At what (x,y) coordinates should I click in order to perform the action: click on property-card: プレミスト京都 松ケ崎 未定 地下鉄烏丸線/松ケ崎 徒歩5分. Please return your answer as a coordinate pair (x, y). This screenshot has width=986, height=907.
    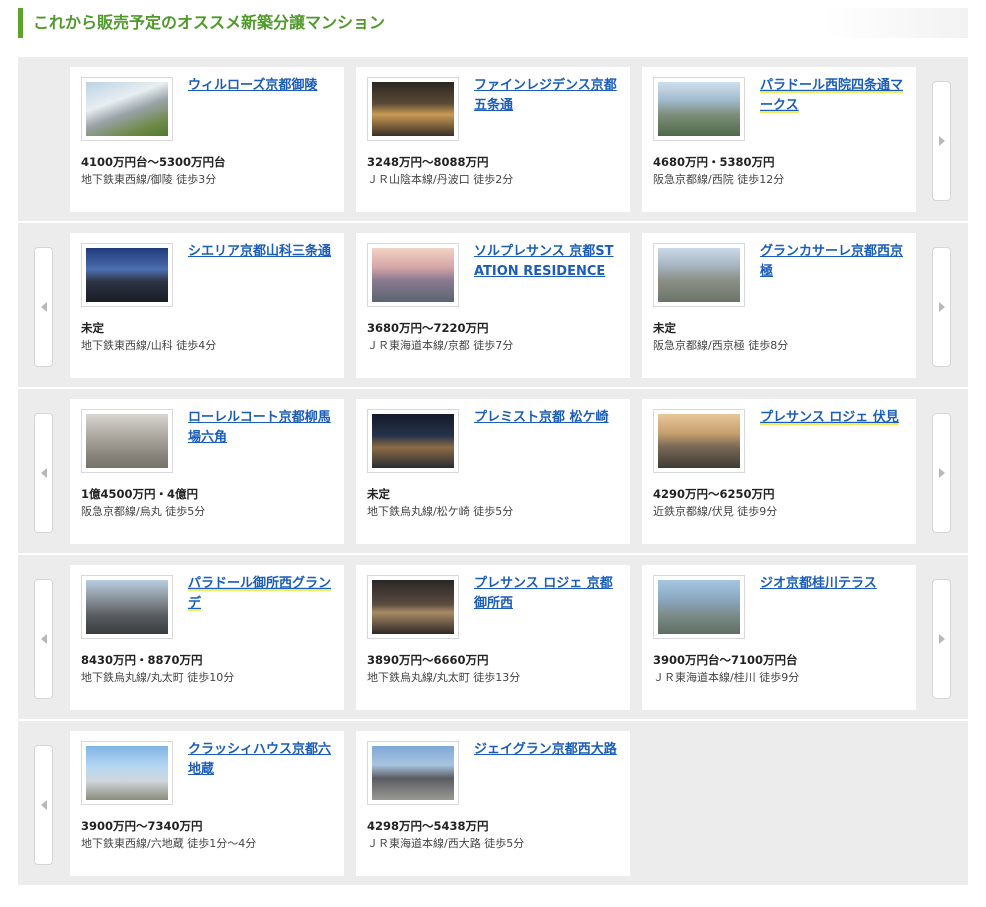
    Looking at the image, I should click on (493, 471).